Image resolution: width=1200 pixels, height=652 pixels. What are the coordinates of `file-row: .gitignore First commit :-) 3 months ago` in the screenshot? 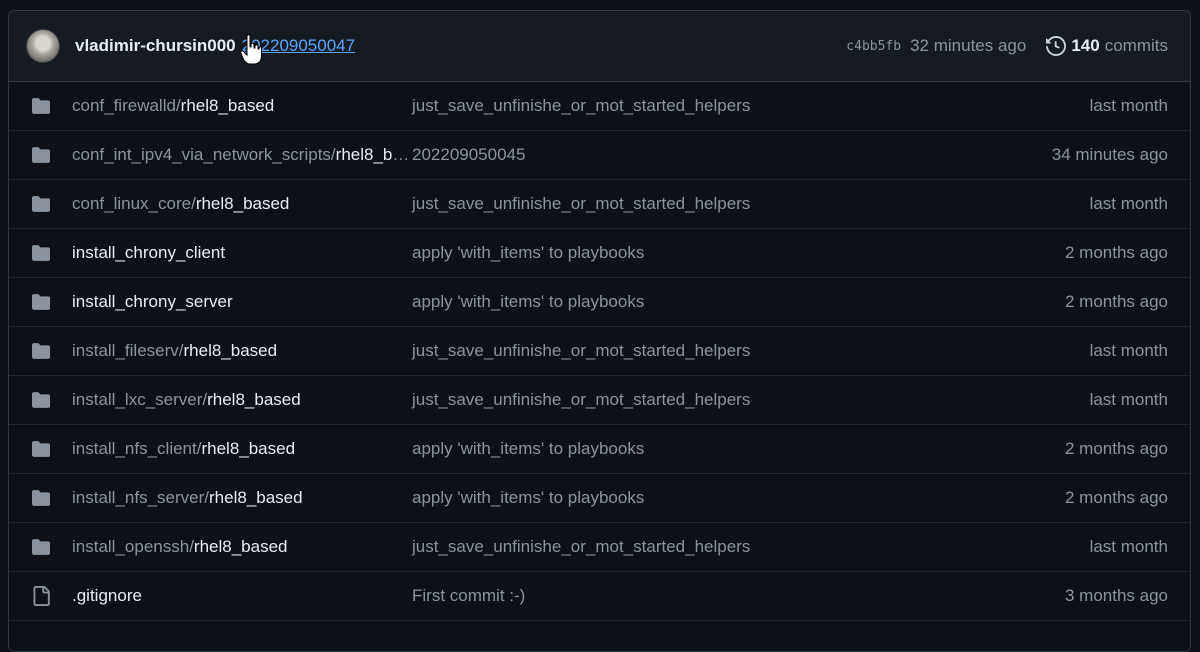 It's located at (599, 596).